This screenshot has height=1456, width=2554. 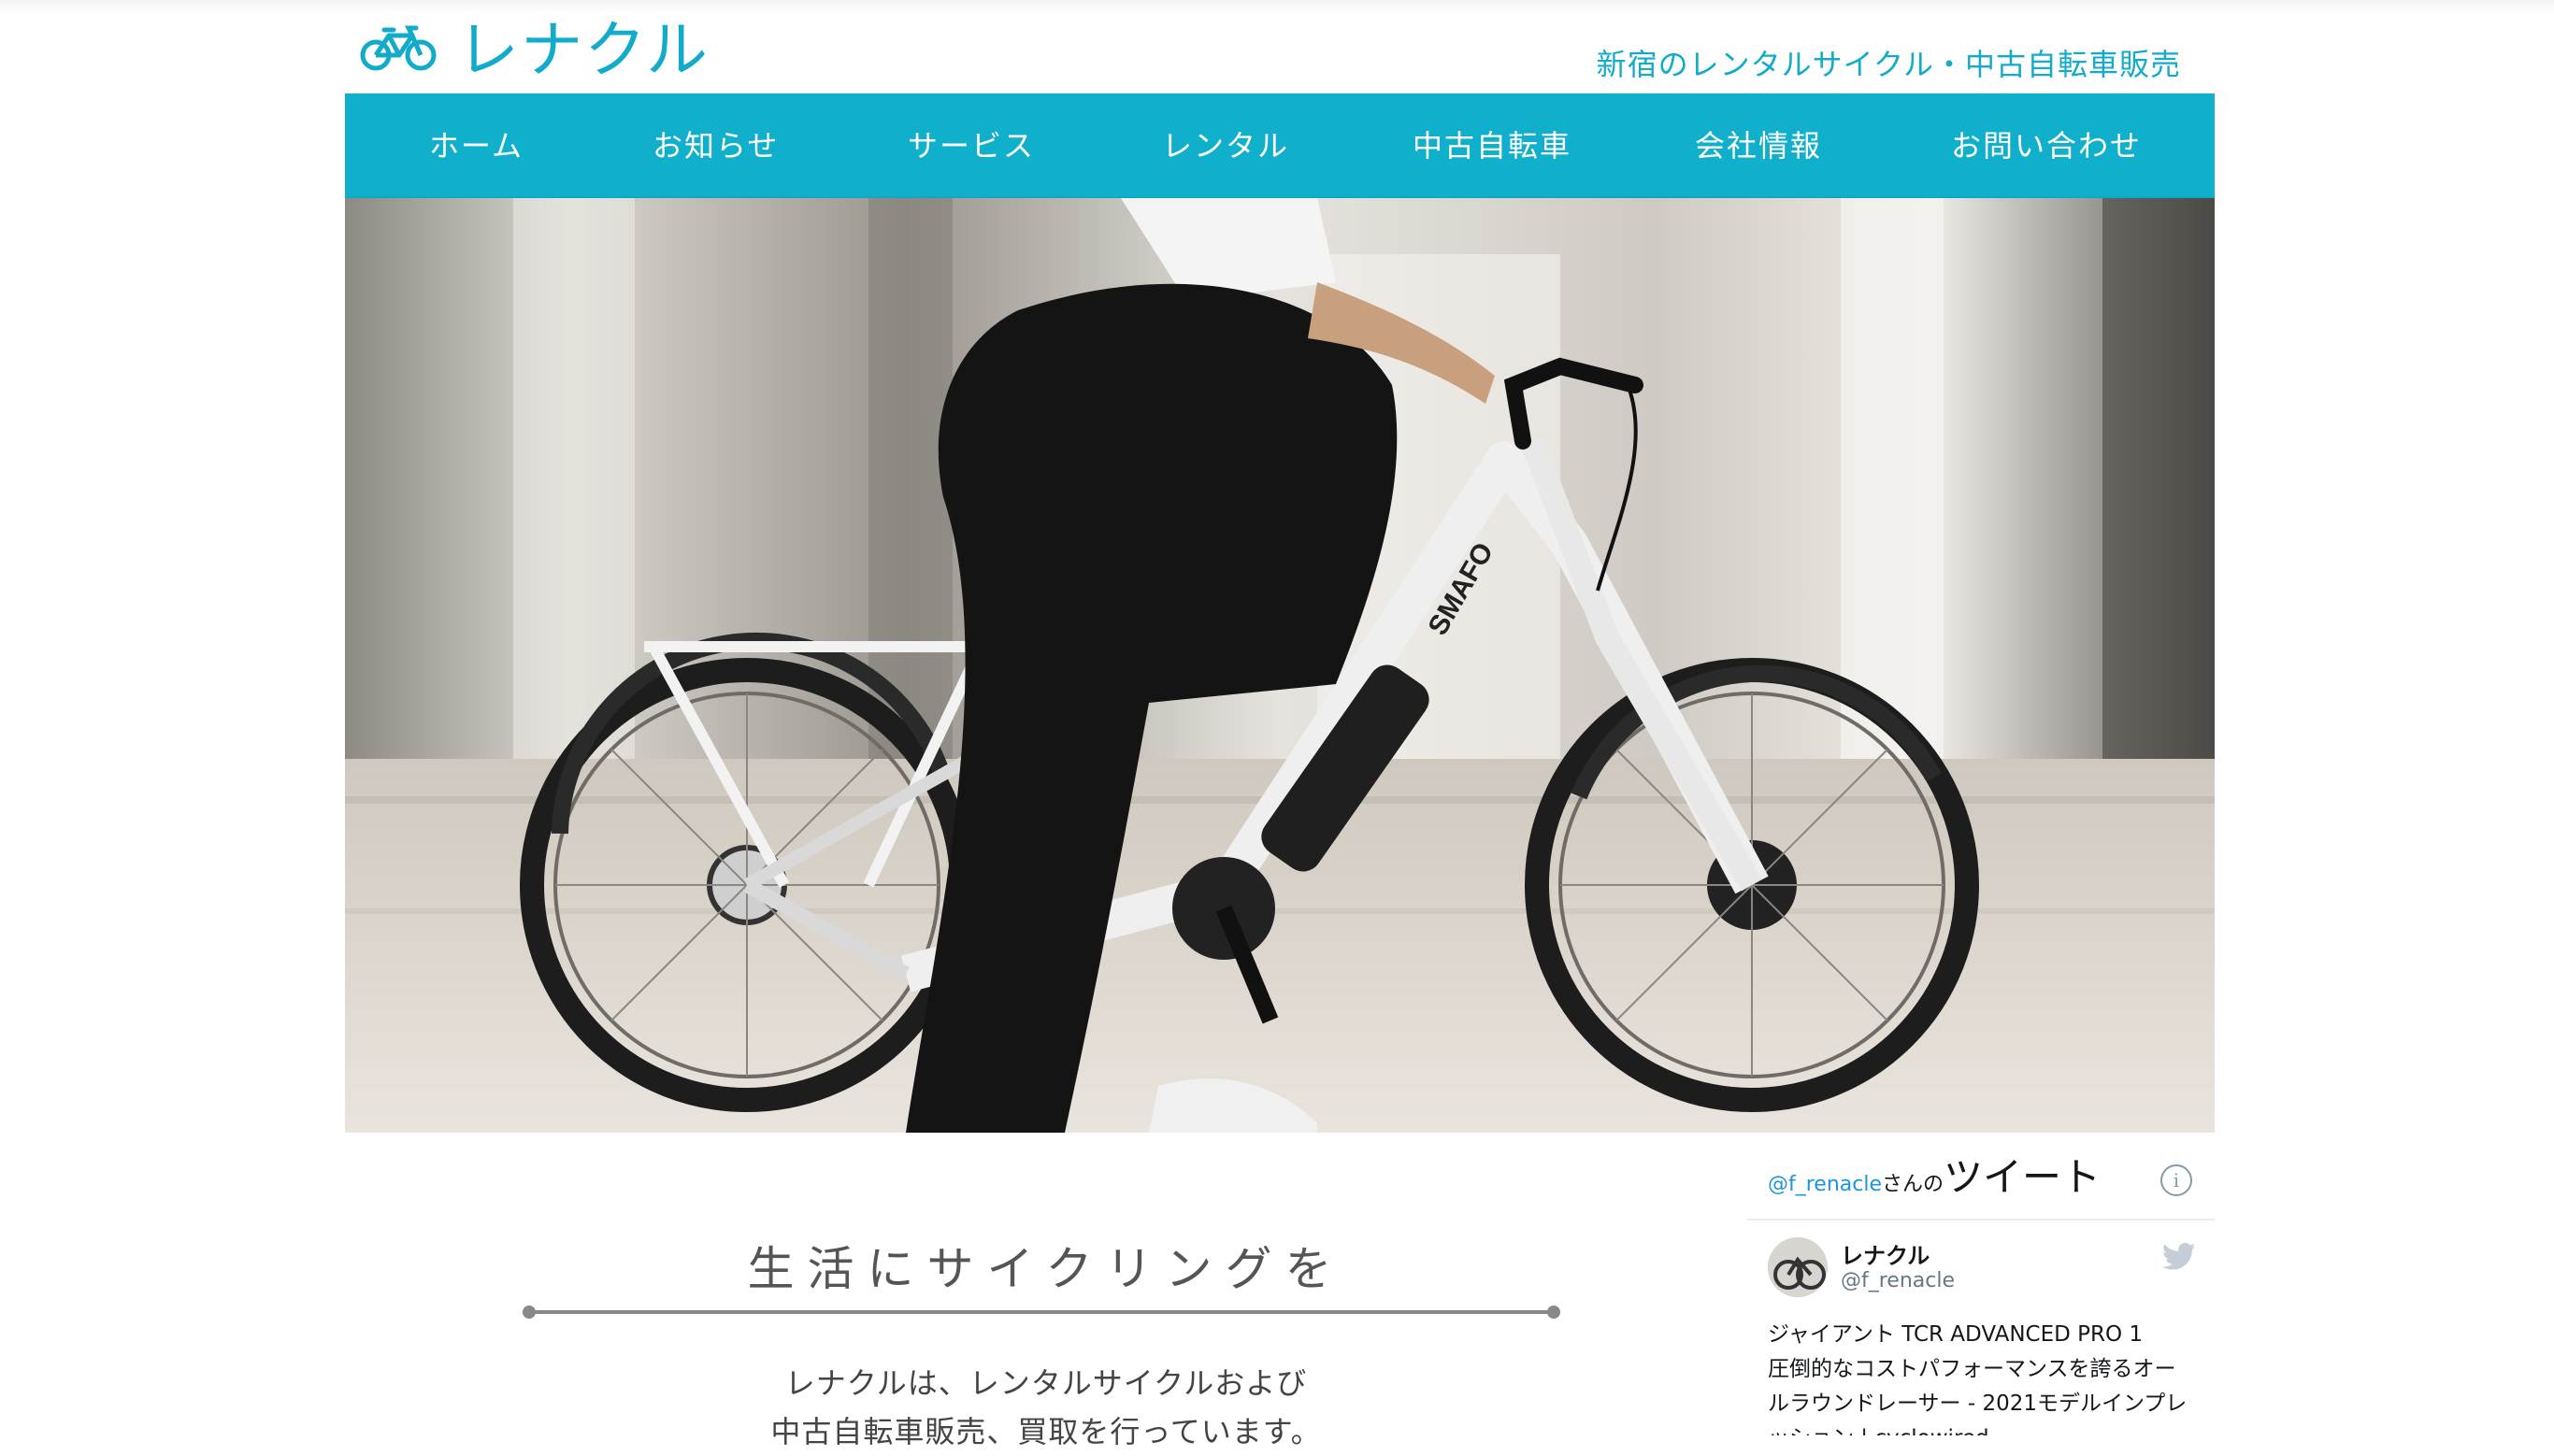 I want to click on twitter-widget-header: @f_renacleさんのツイート i, so click(x=1981, y=1176).